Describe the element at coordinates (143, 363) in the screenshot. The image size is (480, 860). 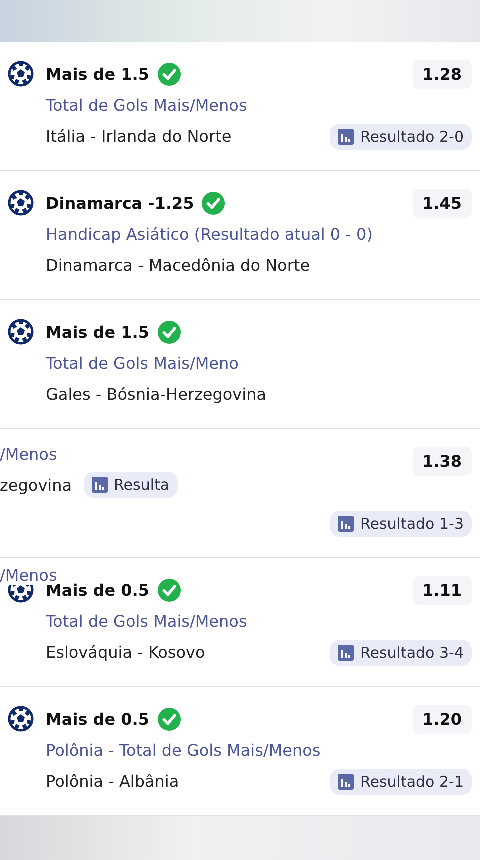
I see `market-name: Total de Gols Mais/Meno` at that location.